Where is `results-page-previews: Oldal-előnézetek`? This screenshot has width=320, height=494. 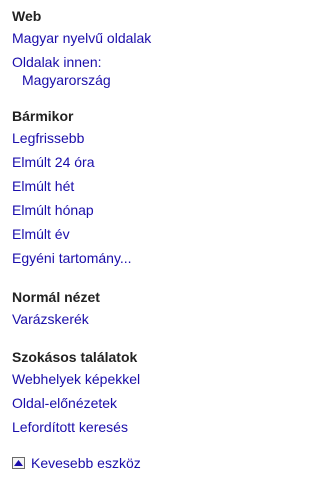 results-page-previews: Oldal-előnézetek is located at coordinates (105, 403).